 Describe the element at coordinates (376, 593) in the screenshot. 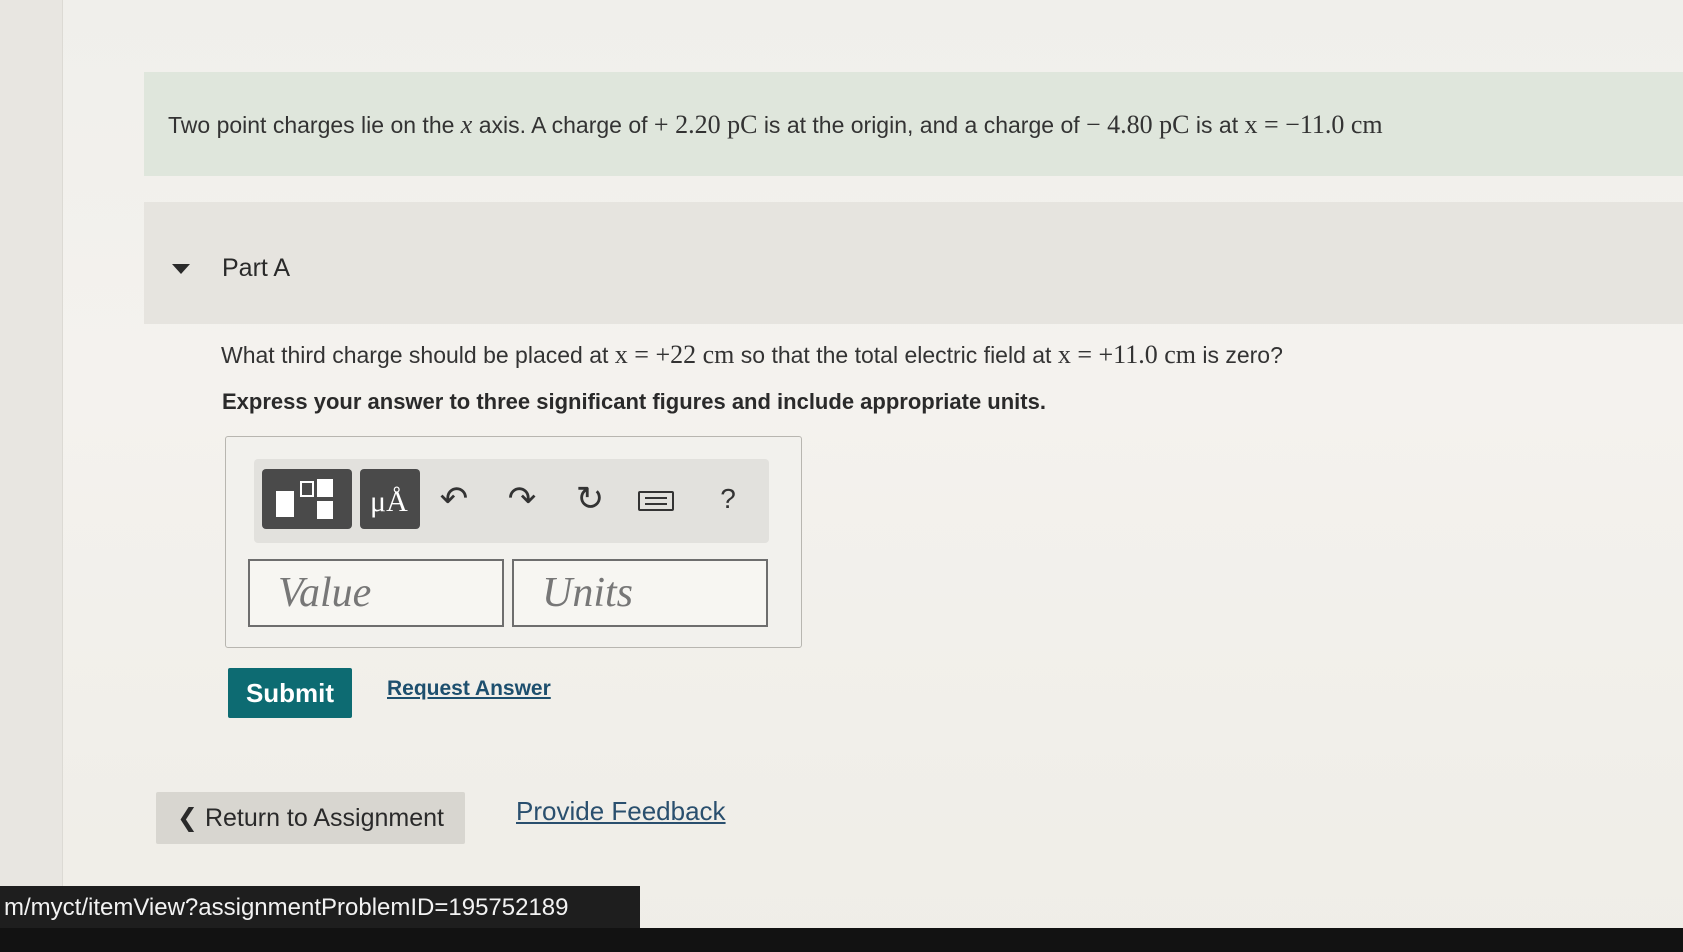

I see `value-input: Value` at that location.